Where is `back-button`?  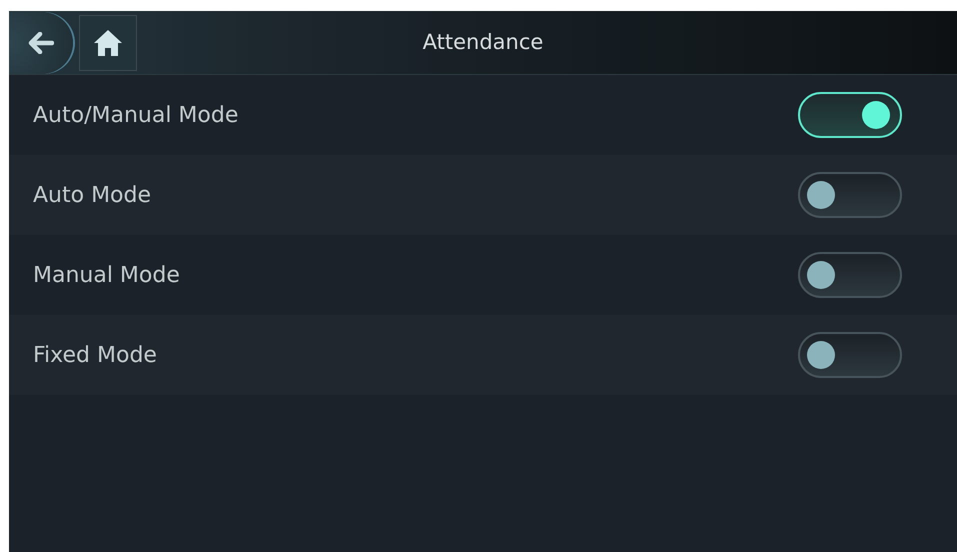
back-button is located at coordinates (41, 43).